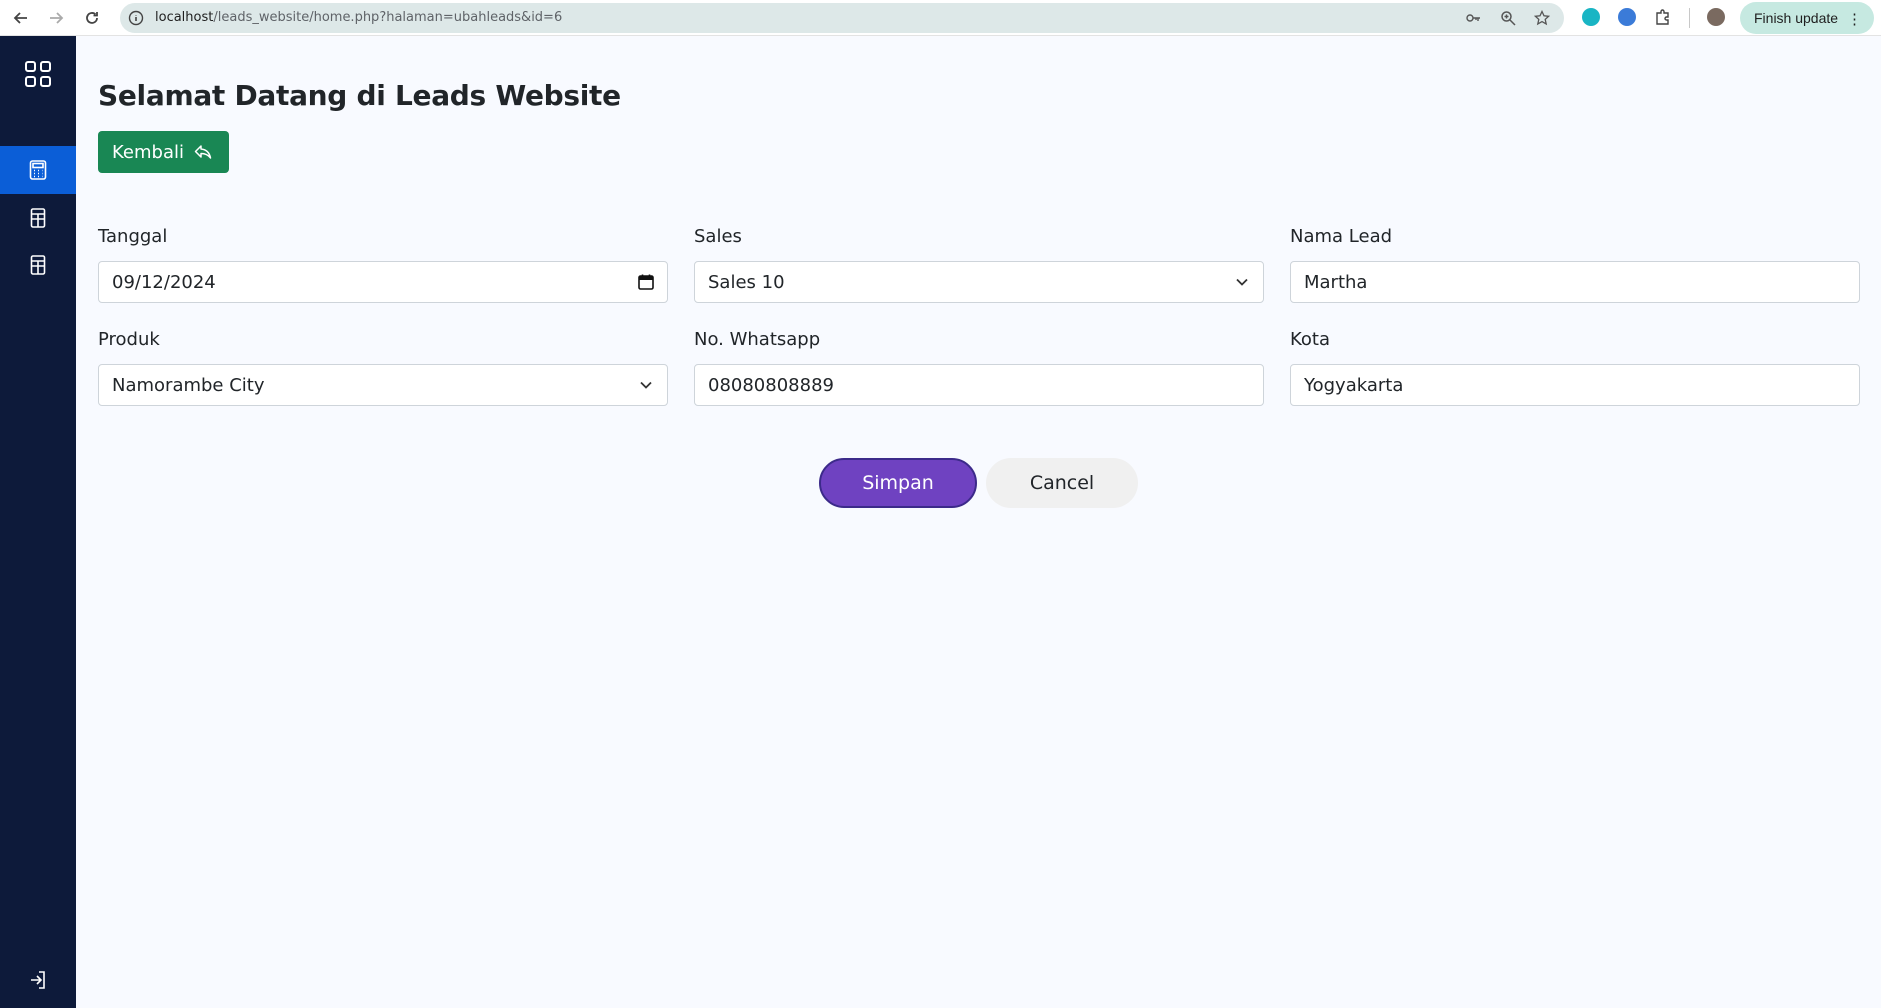  What do you see at coordinates (1854, 19) in the screenshot?
I see `menu-dots-icon: ⋮` at bounding box center [1854, 19].